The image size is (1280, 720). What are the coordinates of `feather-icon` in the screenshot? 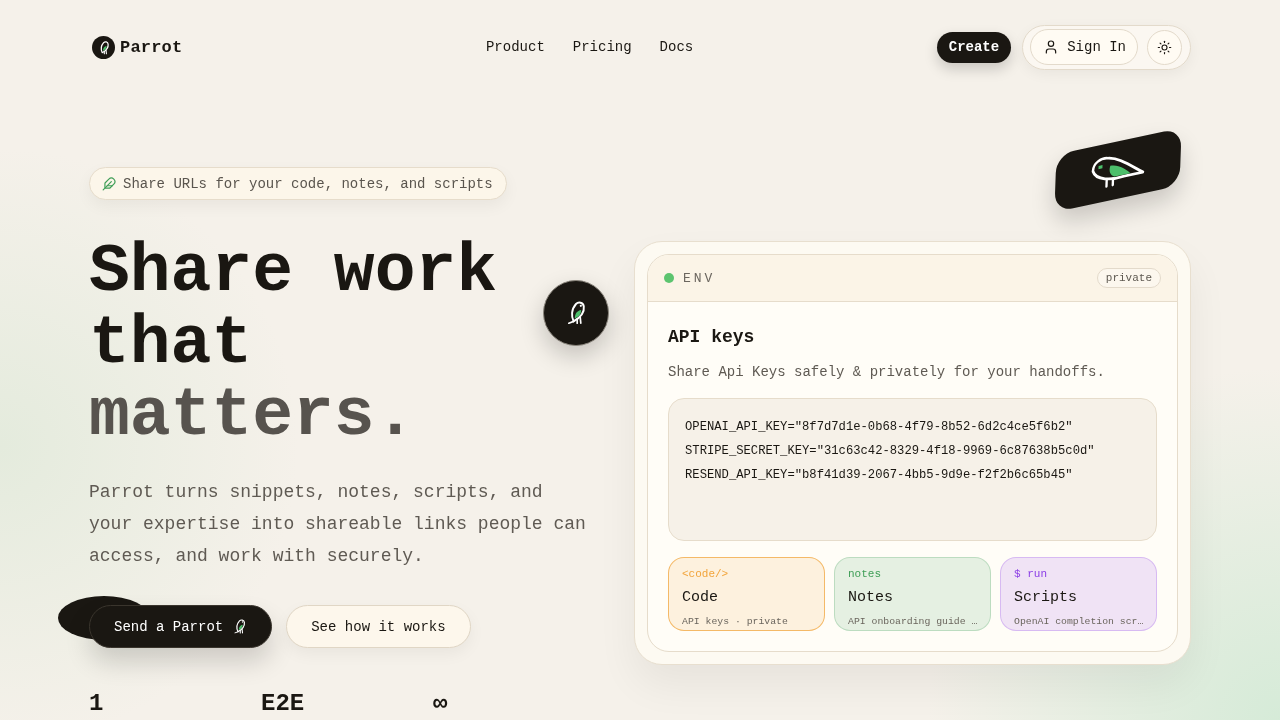 It's located at (109, 183).